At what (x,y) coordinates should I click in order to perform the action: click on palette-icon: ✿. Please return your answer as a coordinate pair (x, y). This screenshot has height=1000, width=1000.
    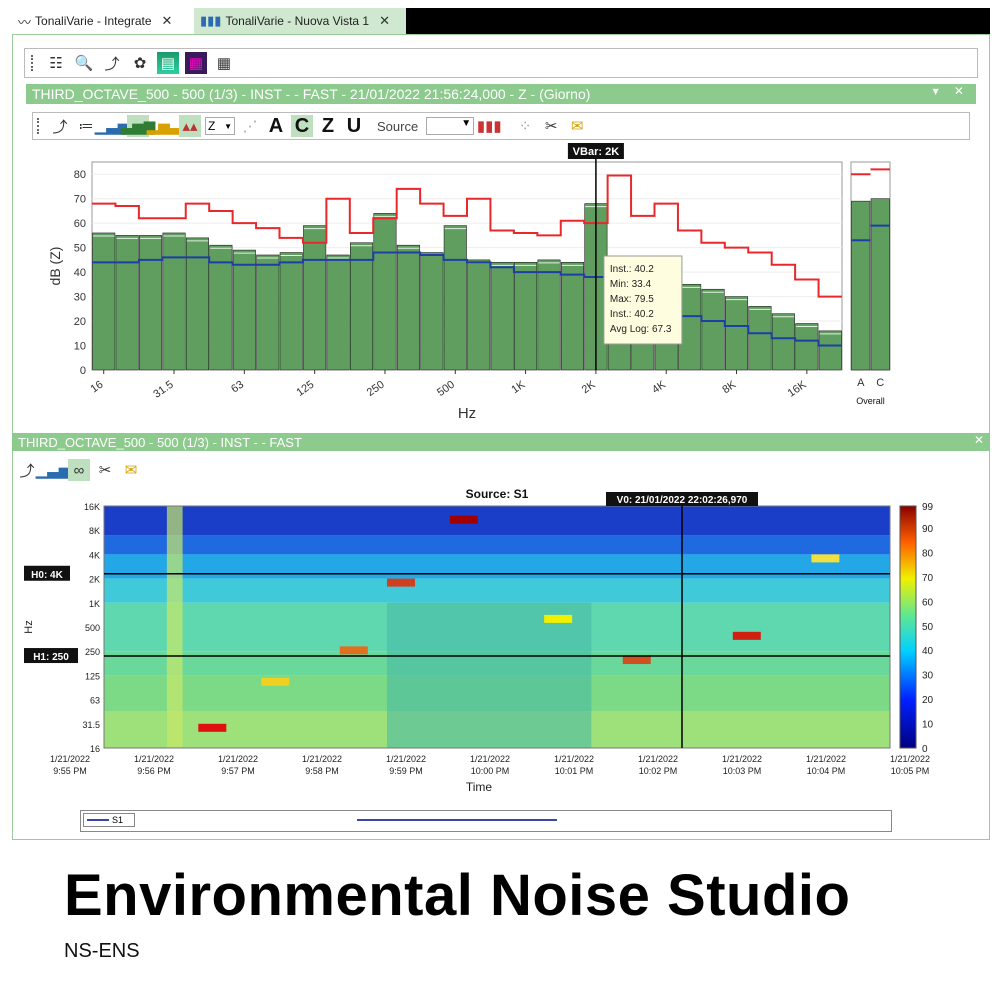
    Looking at the image, I should click on (140, 63).